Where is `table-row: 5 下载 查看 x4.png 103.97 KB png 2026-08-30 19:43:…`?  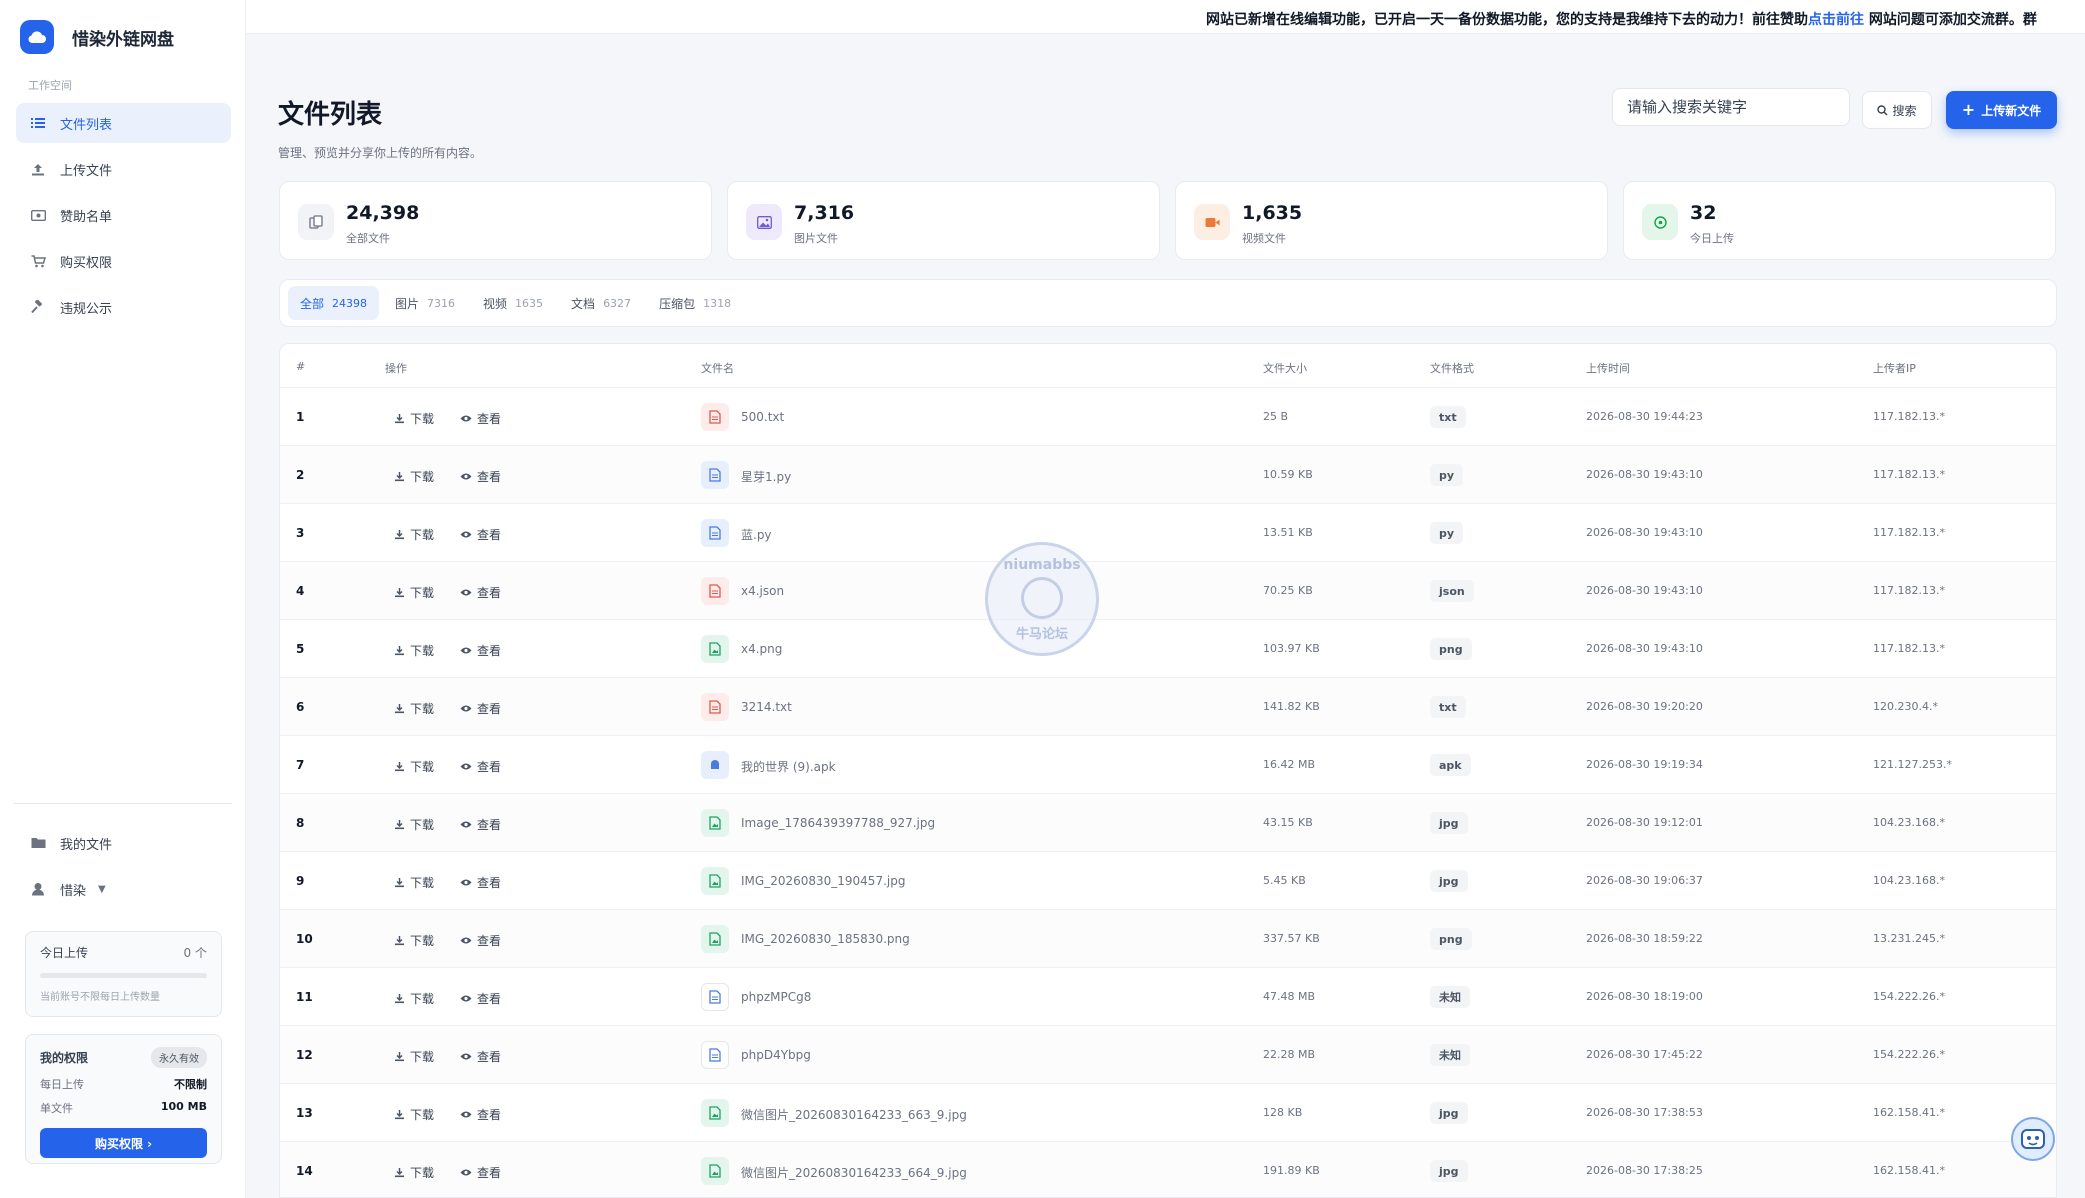 table-row: 5 下载 查看 x4.png 103.97 KB png 2026-08-30 19:43:… is located at coordinates (1168, 649).